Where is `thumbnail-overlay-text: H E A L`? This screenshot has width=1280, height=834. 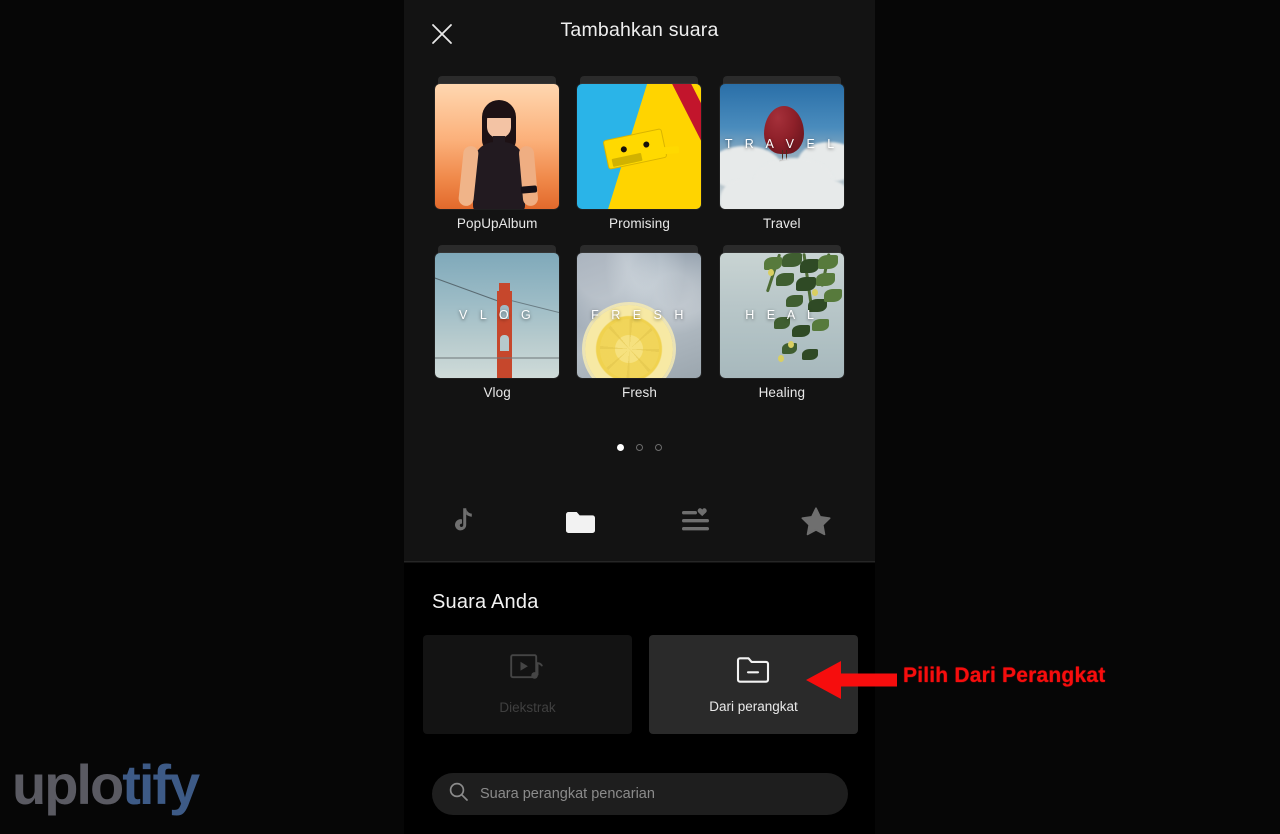 thumbnail-overlay-text: H E A L is located at coordinates (782, 315).